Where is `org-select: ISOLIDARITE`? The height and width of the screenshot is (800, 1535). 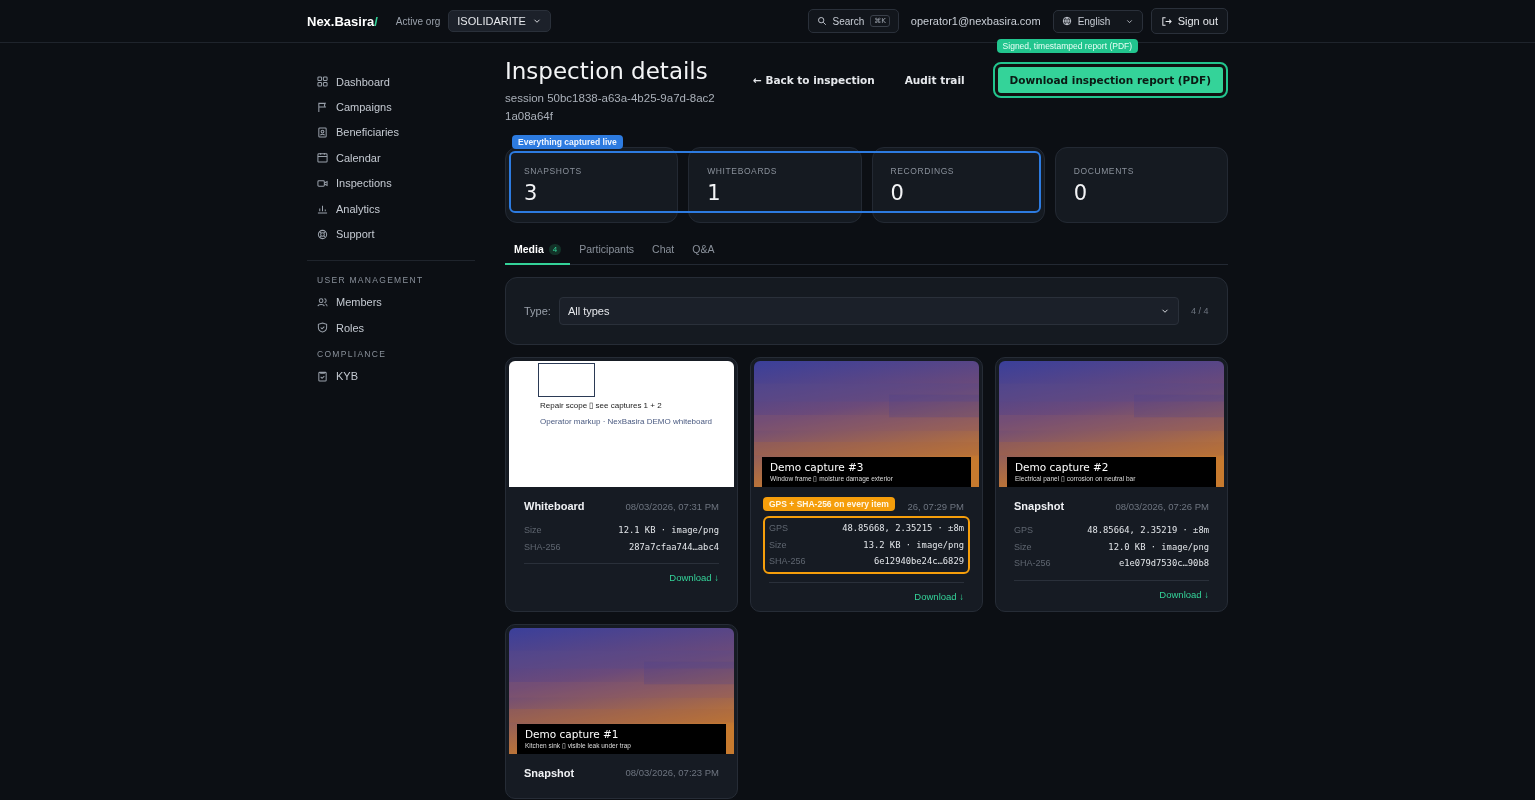
org-select: ISOLIDARITE is located at coordinates (499, 21).